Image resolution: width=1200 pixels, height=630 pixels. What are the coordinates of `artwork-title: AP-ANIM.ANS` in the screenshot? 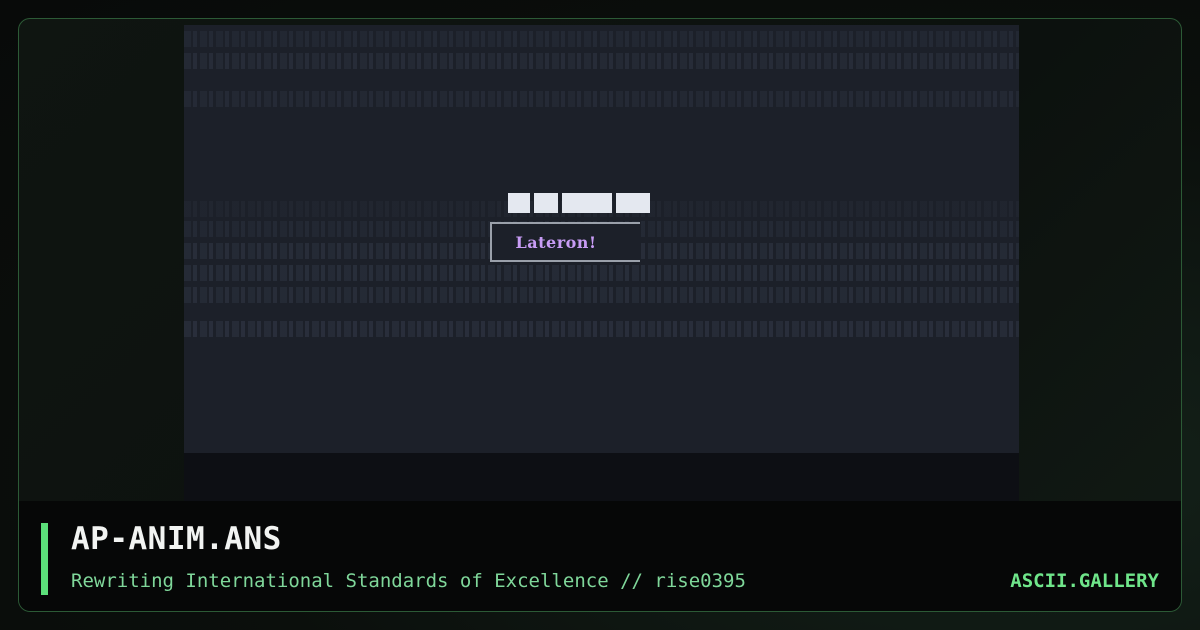 It's located at (176, 539).